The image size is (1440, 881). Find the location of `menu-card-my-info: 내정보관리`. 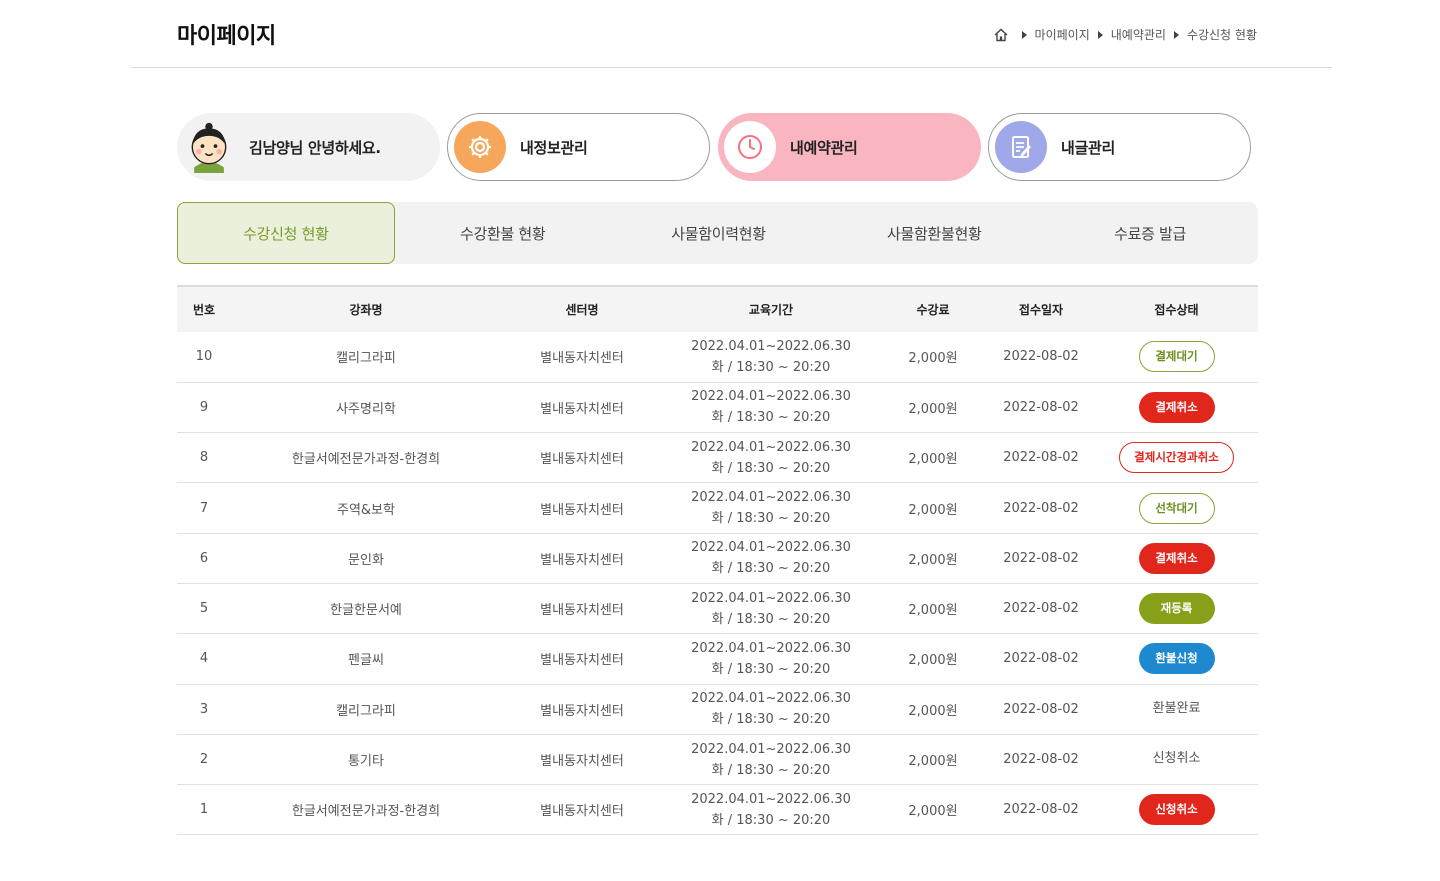

menu-card-my-info: 내정보관리 is located at coordinates (578, 147).